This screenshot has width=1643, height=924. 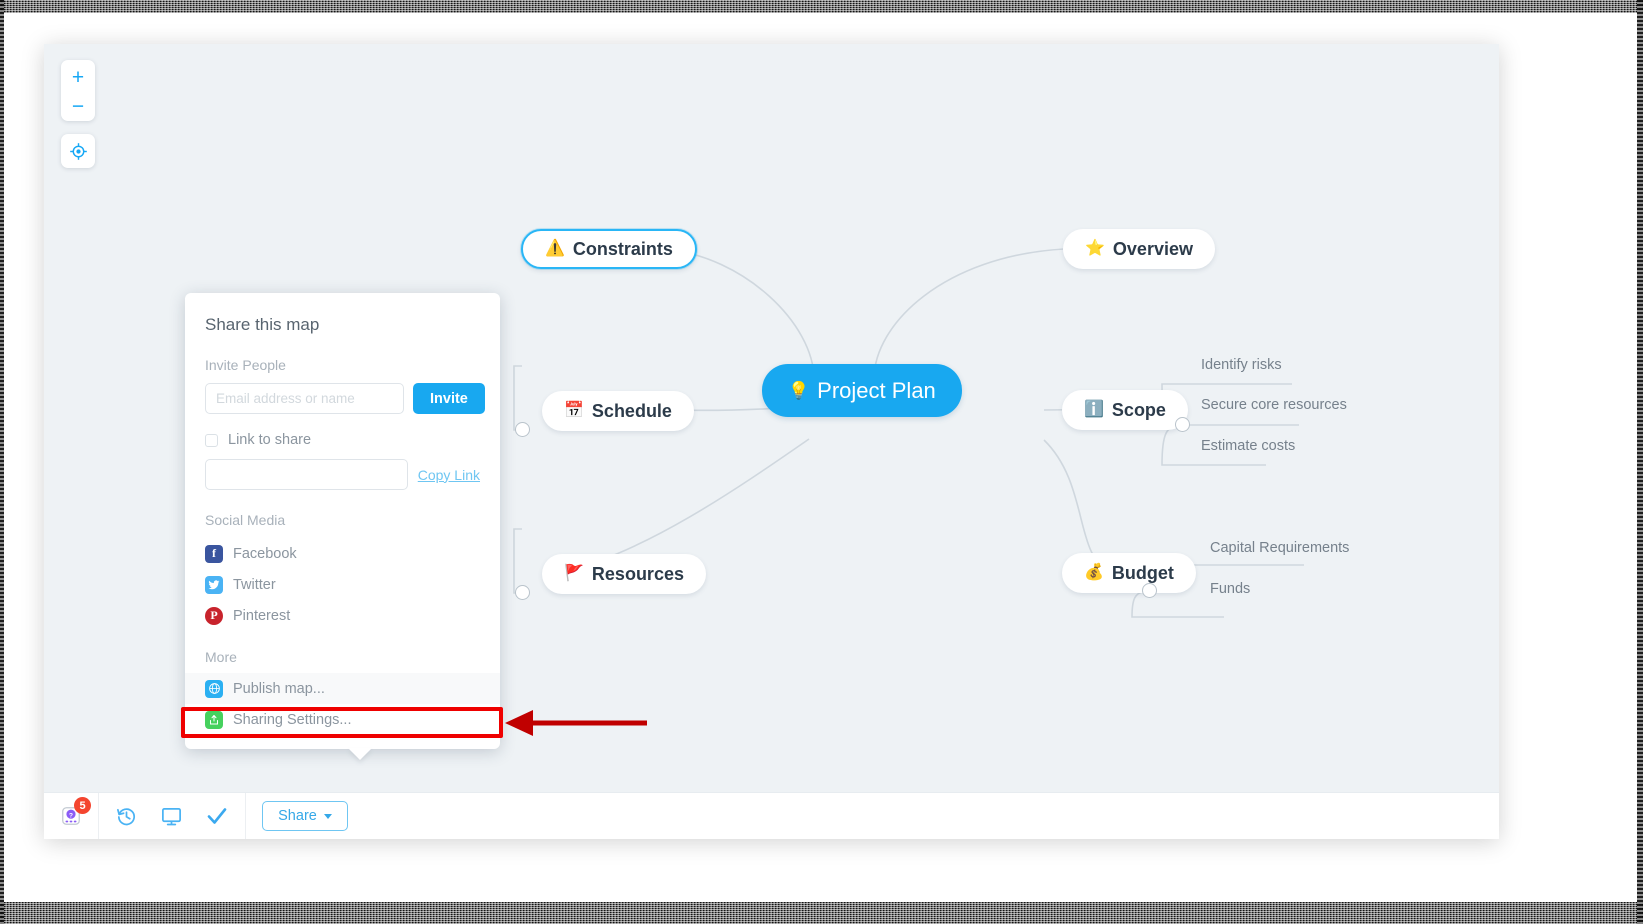 What do you see at coordinates (821, 913) in the screenshot?
I see `noise-border-bottom` at bounding box center [821, 913].